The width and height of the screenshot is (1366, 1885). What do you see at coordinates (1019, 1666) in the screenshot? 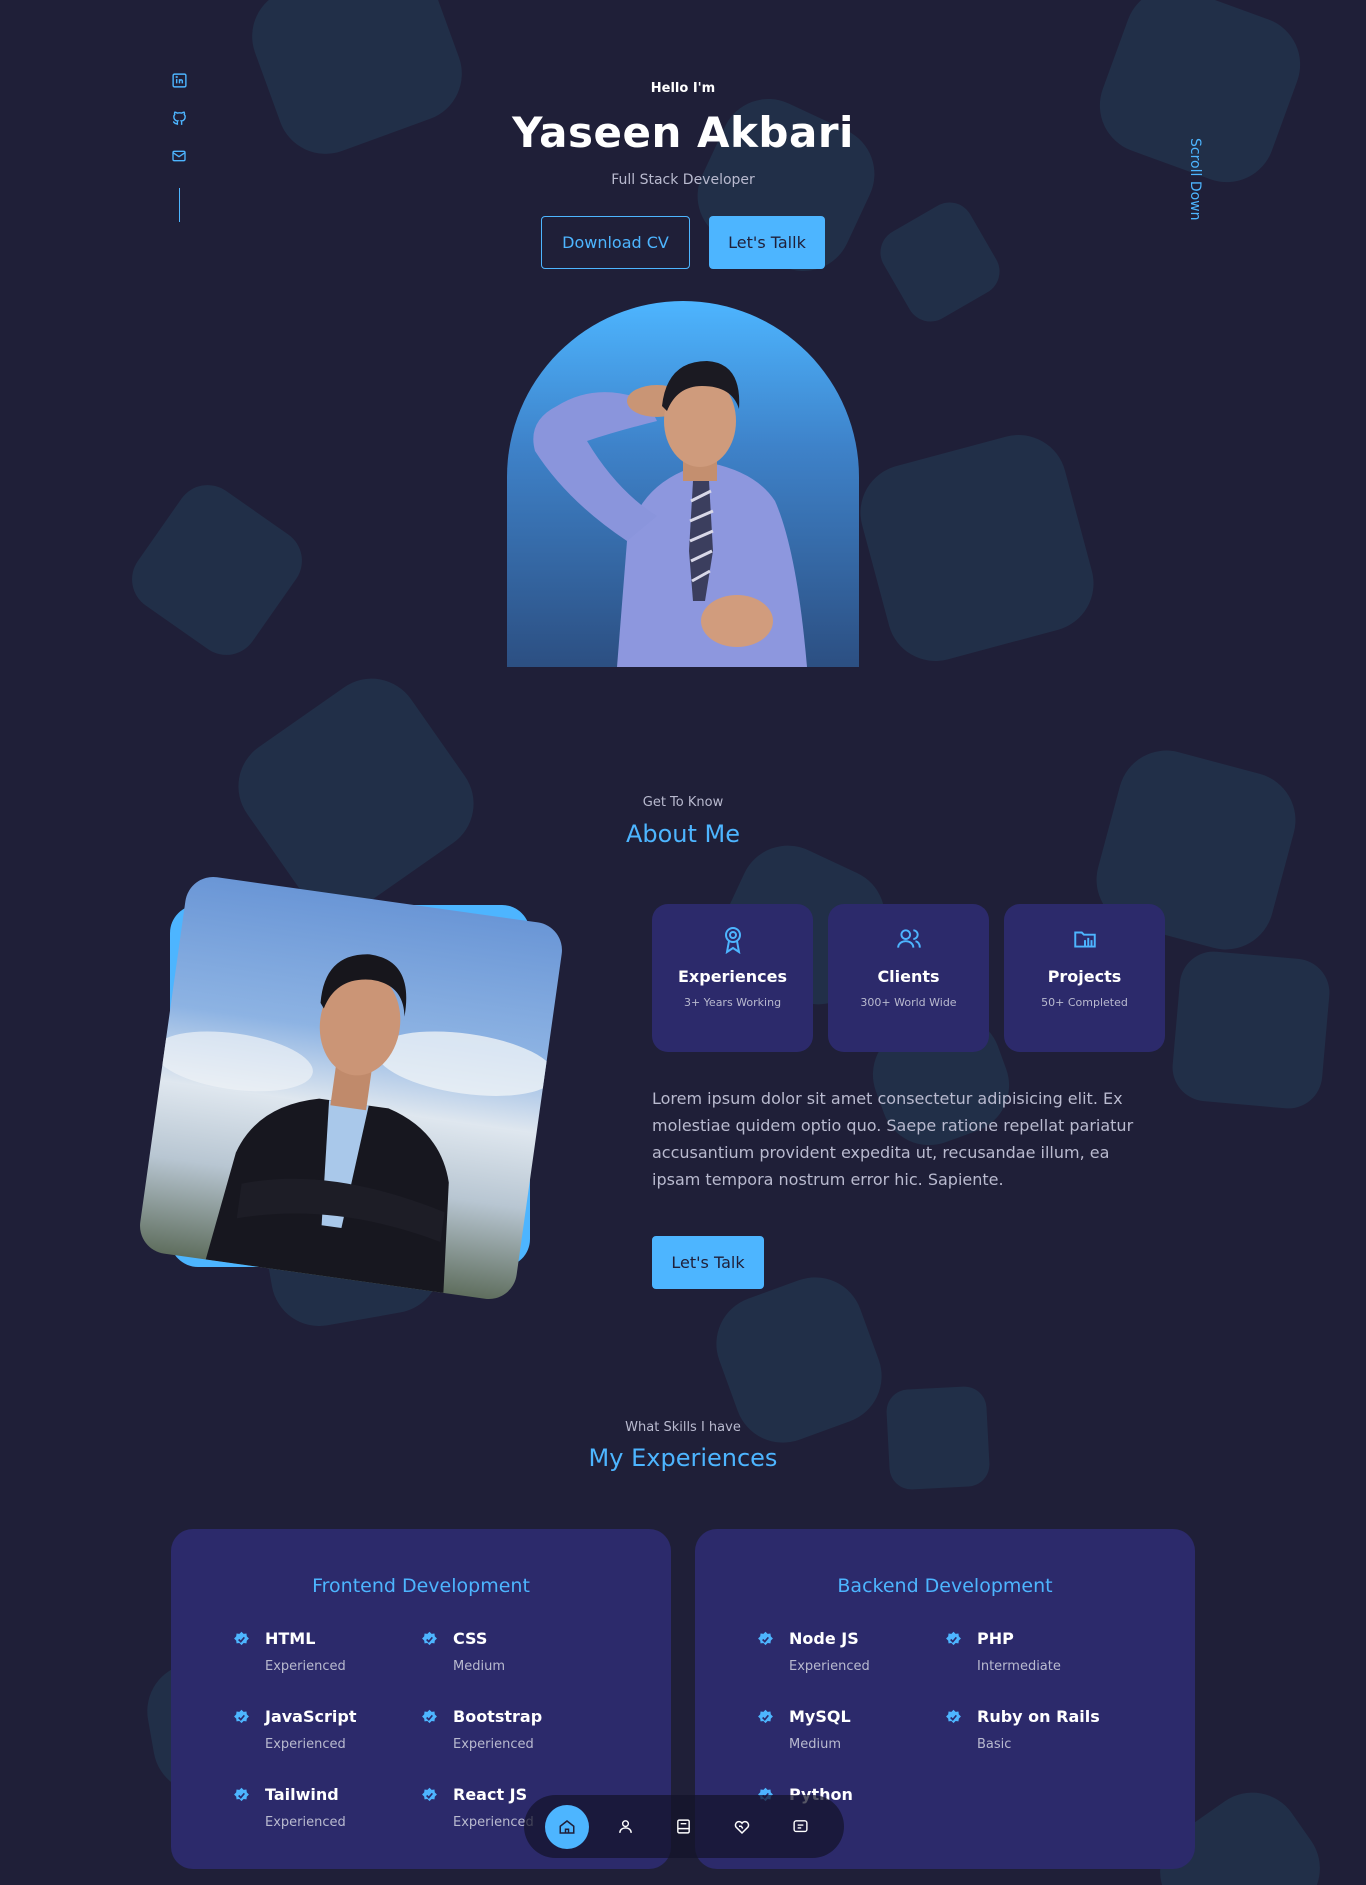
I see `skill-level: Intermediate` at bounding box center [1019, 1666].